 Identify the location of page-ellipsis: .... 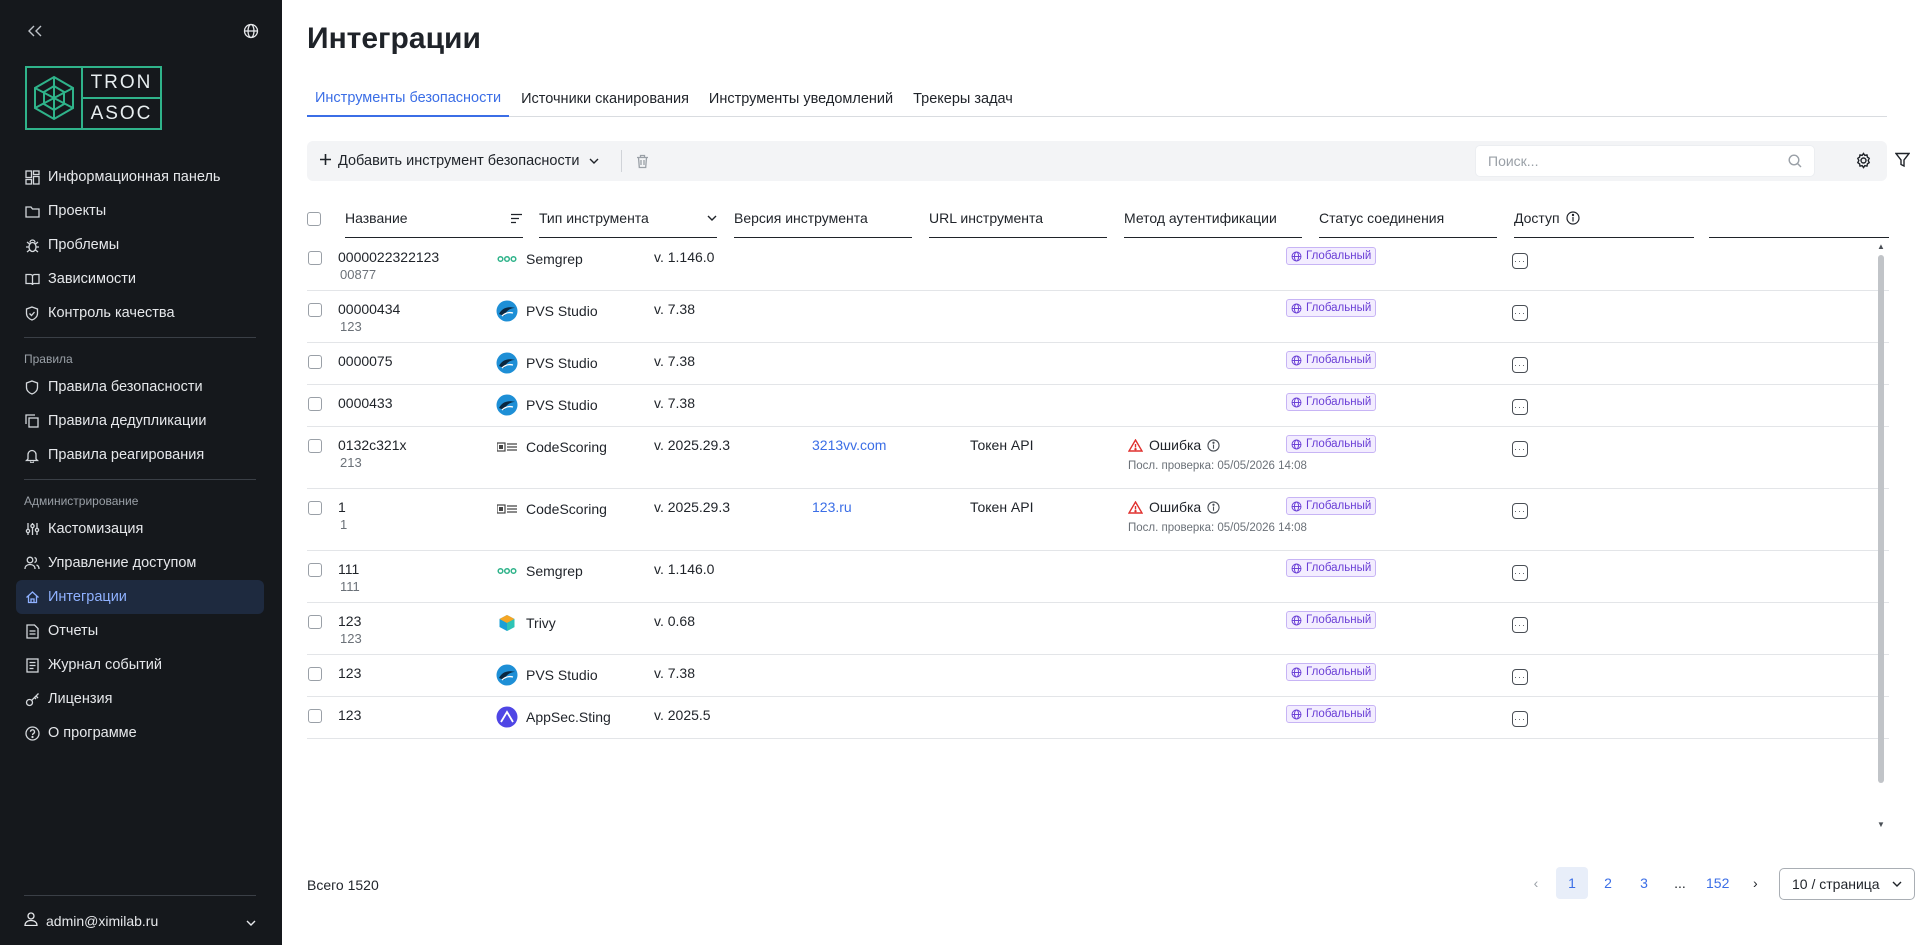
(1680, 883).